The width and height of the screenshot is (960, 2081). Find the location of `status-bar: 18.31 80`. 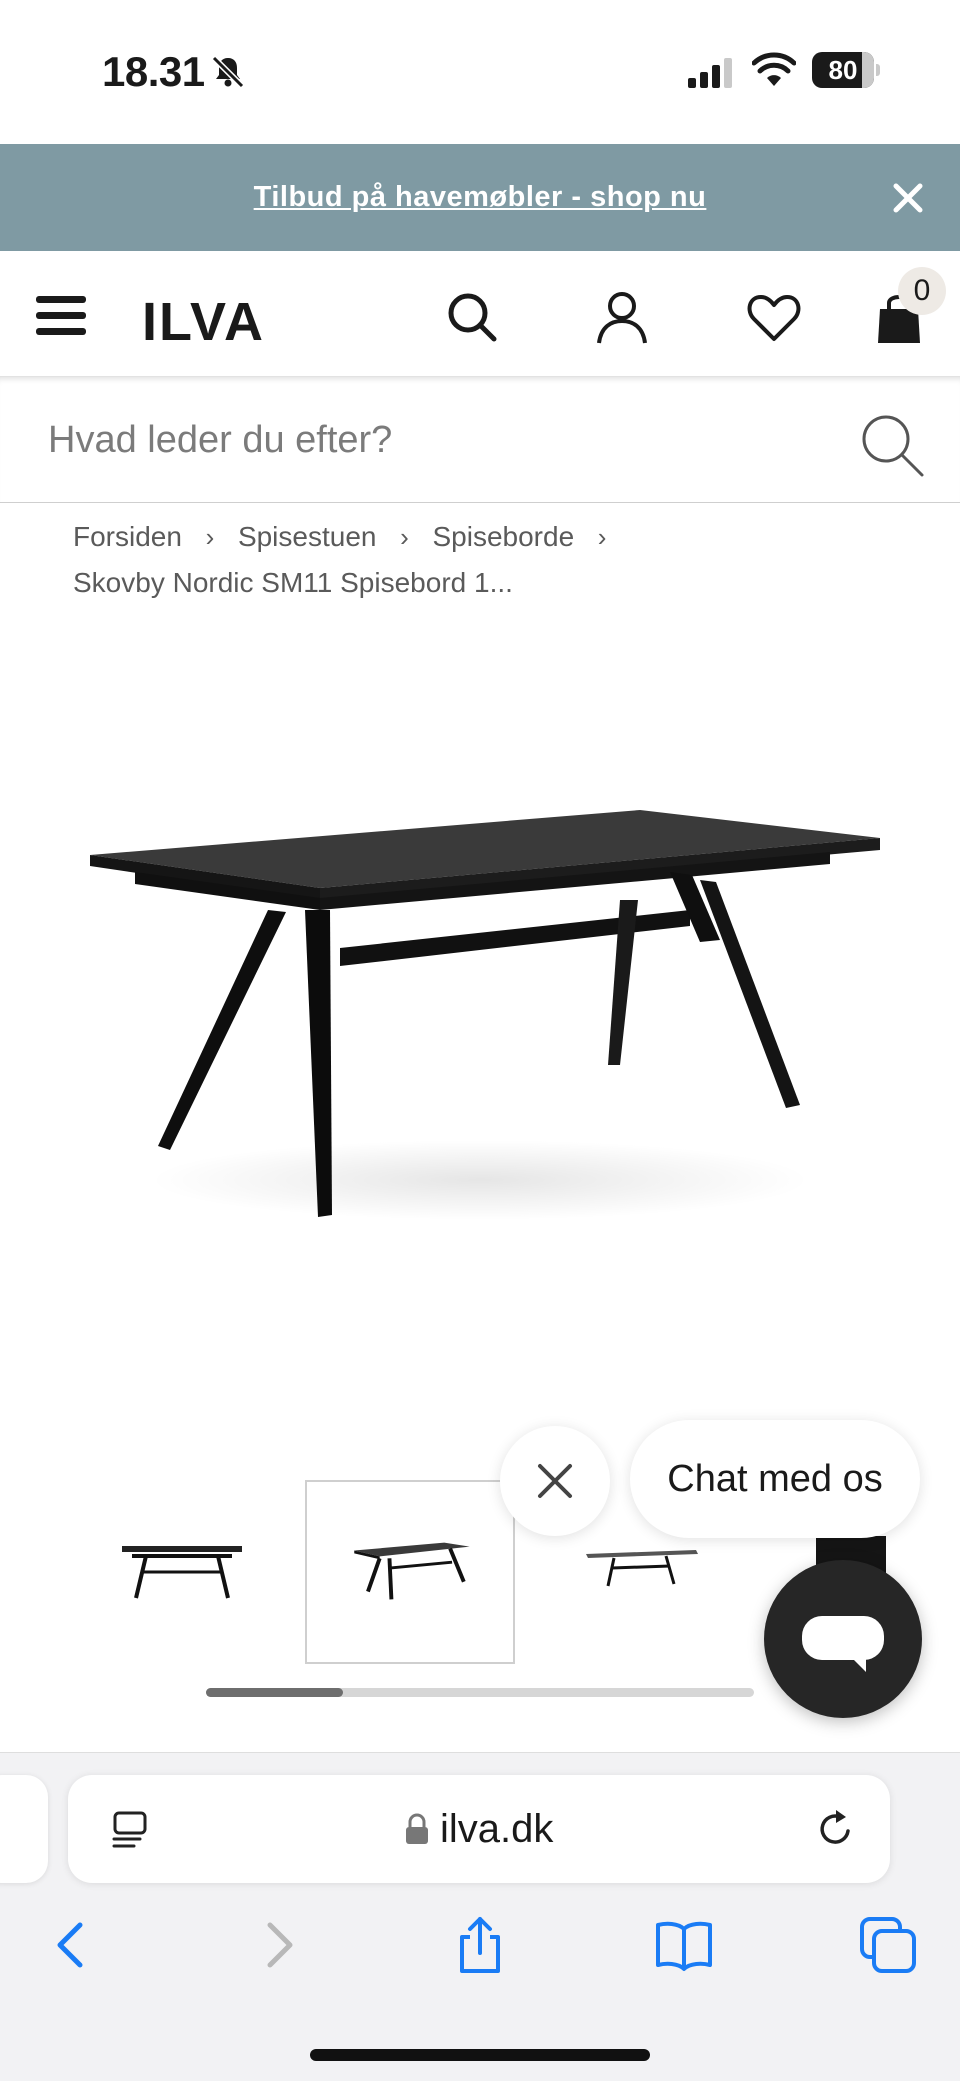

status-bar: 18.31 80 is located at coordinates (480, 72).